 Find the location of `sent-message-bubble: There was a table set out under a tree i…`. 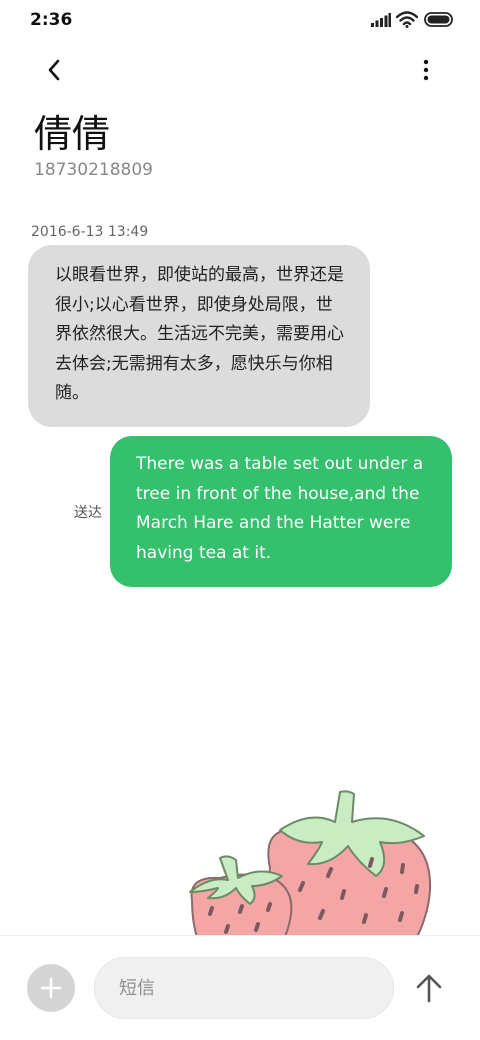

sent-message-bubble: There was a table set out under a tree i… is located at coordinates (281, 511).